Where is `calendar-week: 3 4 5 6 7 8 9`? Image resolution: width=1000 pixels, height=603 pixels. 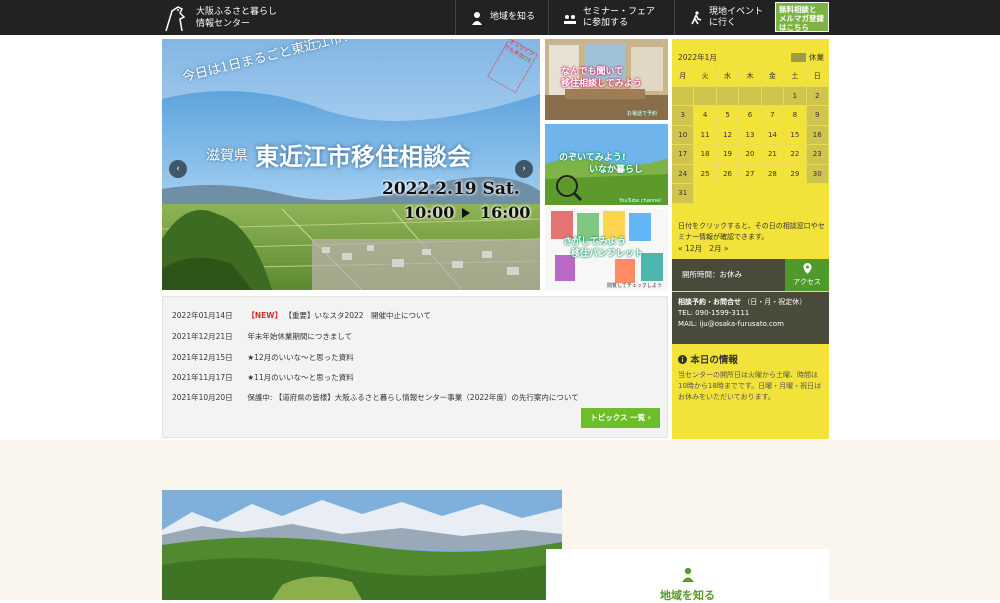
calendar-week: 3 4 5 6 7 8 9 is located at coordinates (750, 116).